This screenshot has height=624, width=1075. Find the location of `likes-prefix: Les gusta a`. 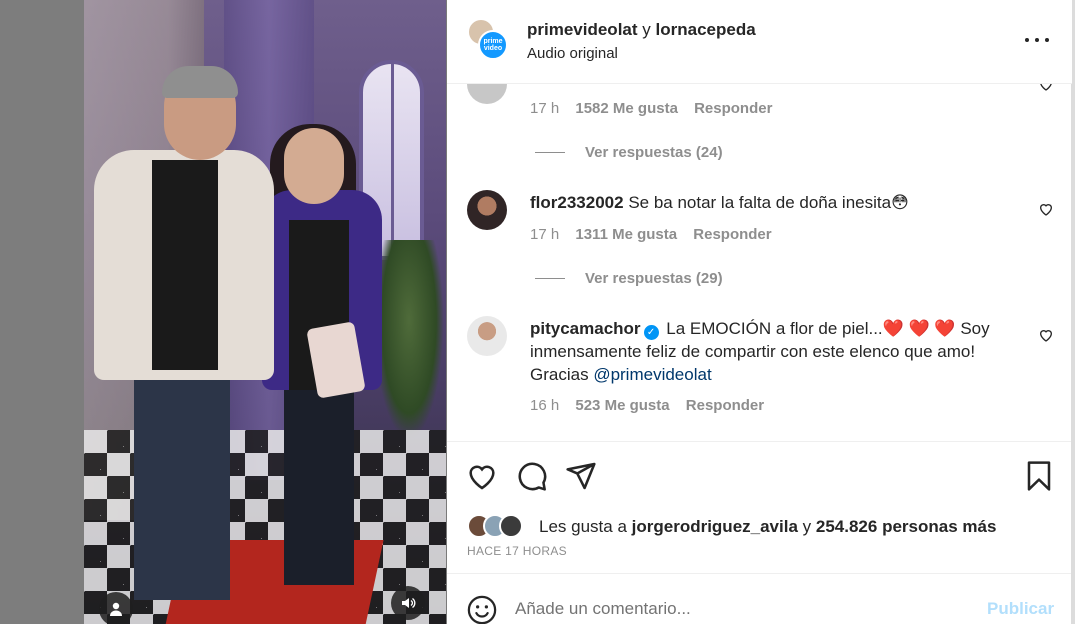

likes-prefix: Les gusta a is located at coordinates (583, 526).